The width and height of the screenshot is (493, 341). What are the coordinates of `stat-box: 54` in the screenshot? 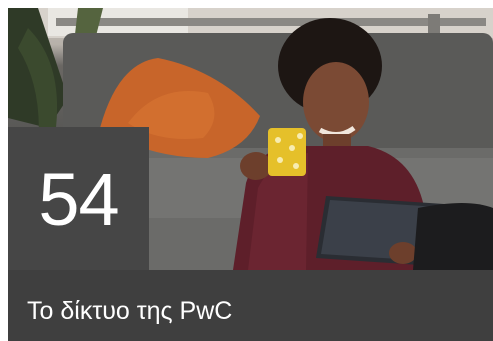 It's located at (78, 198).